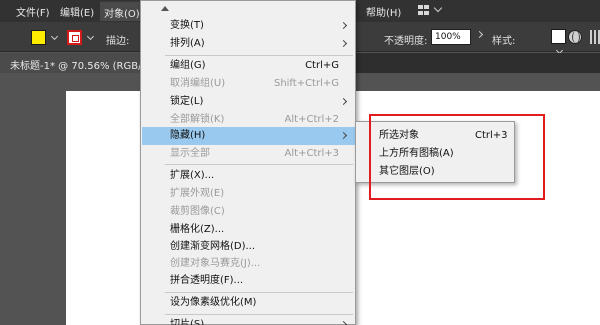 Image resolution: width=600 pixels, height=325 pixels. I want to click on menu-item-label: 变换(T), so click(187, 25).